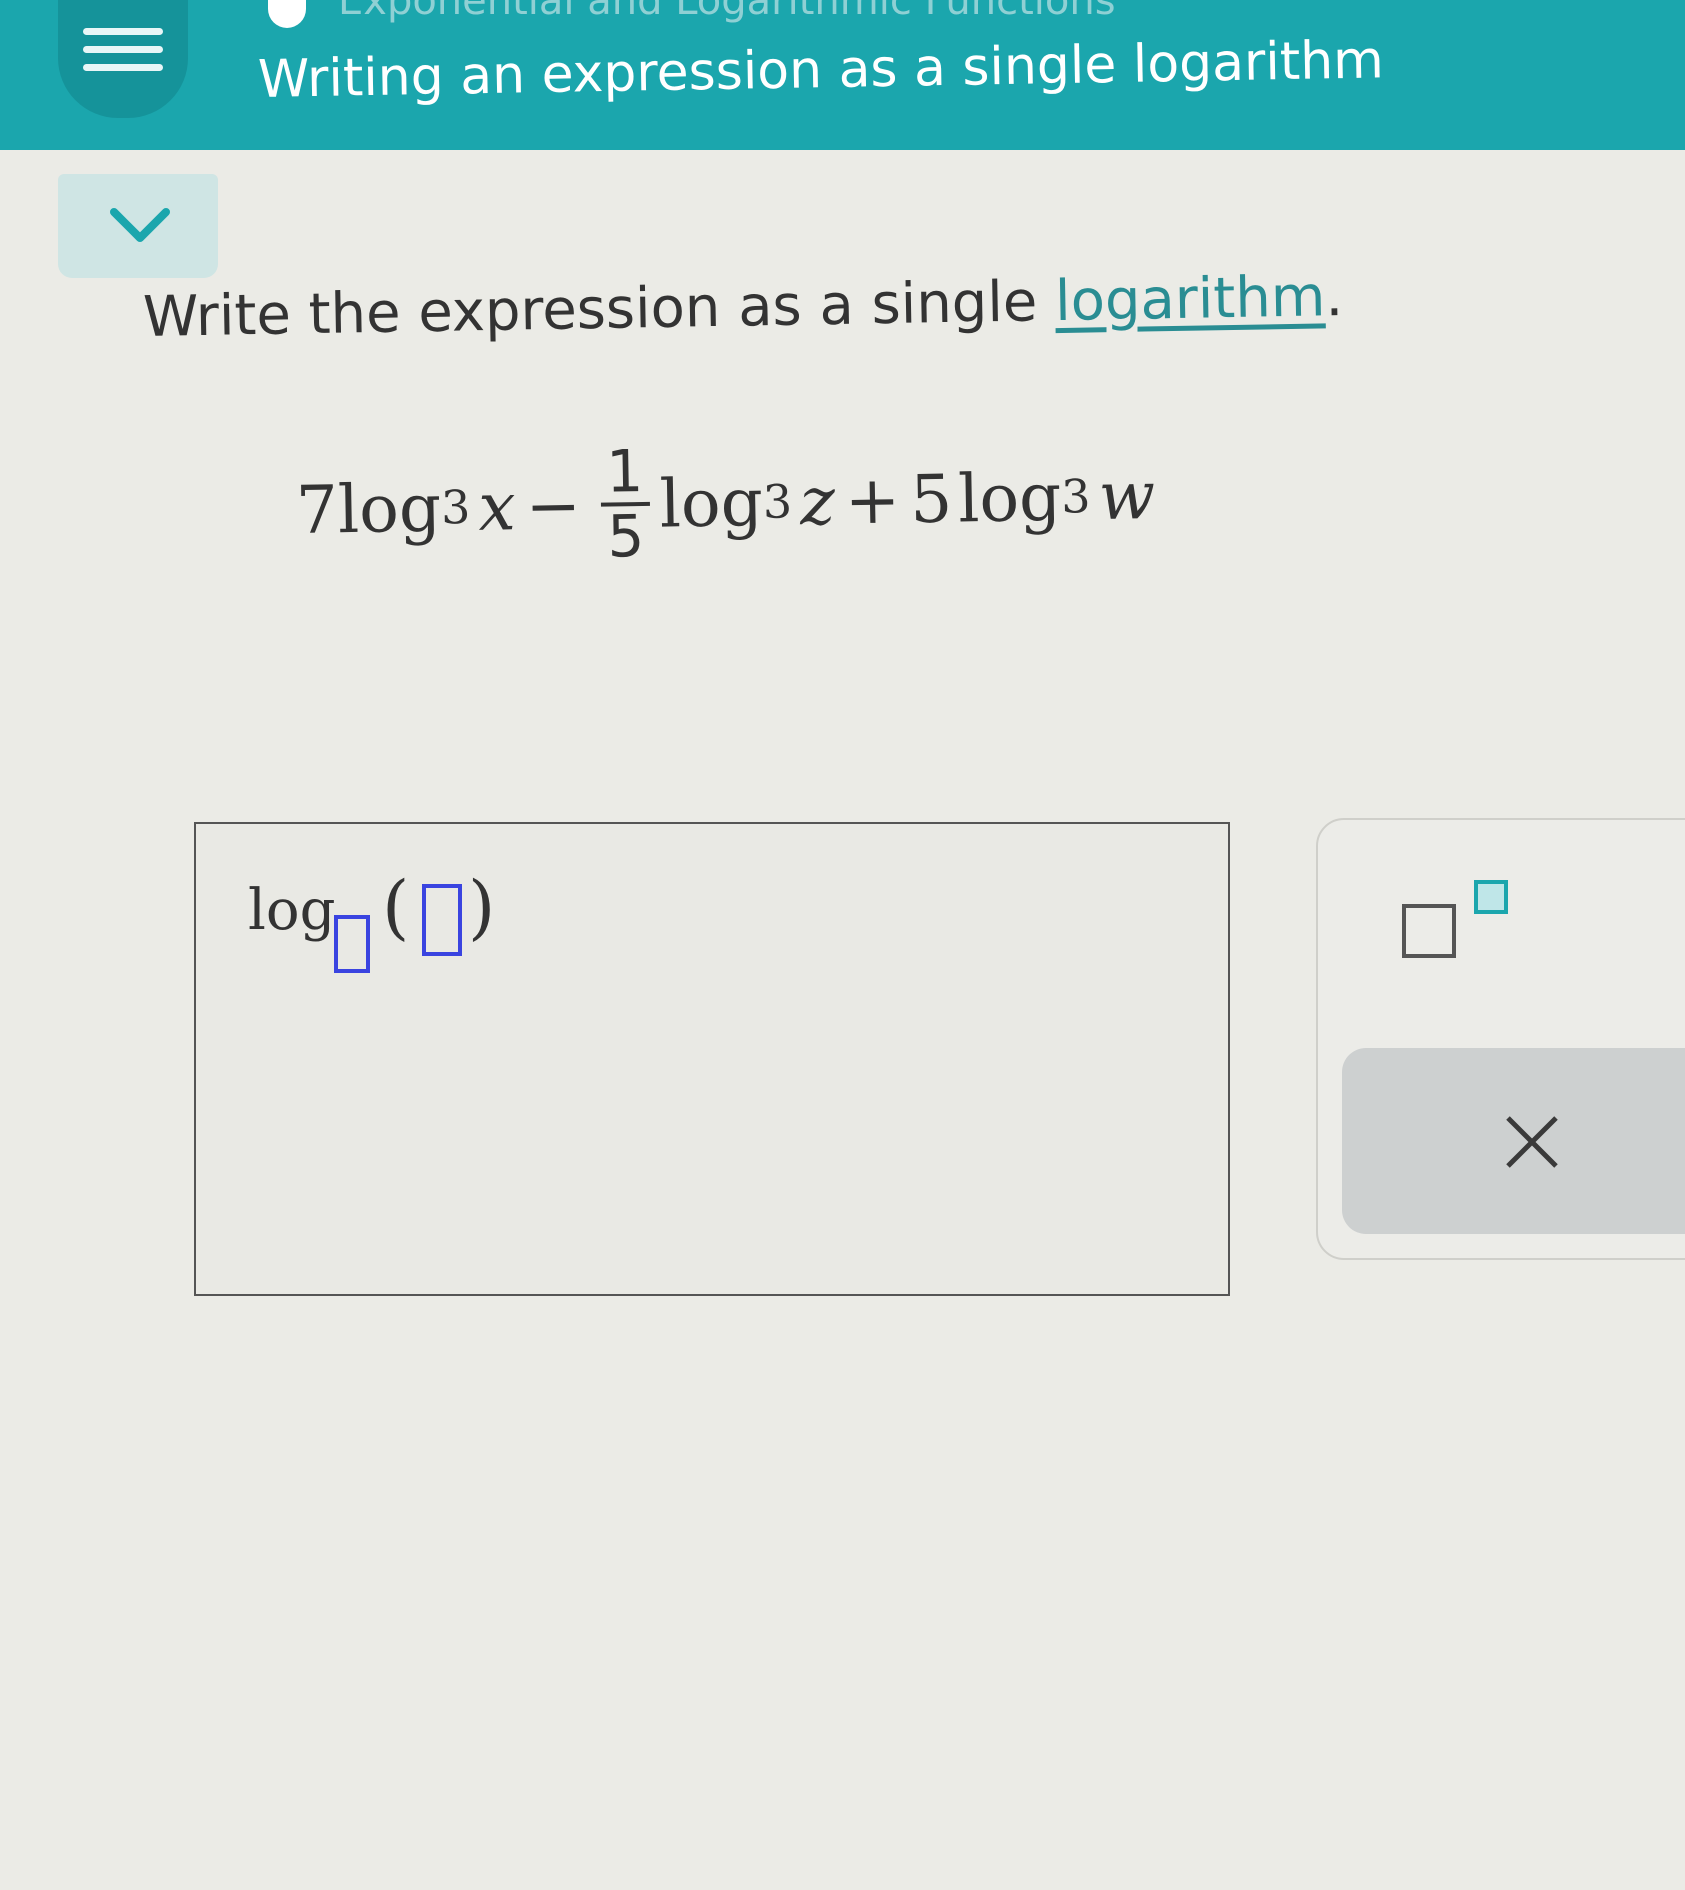 This screenshot has height=1890, width=1685. I want to click on log-base-input, so click(352, 944).